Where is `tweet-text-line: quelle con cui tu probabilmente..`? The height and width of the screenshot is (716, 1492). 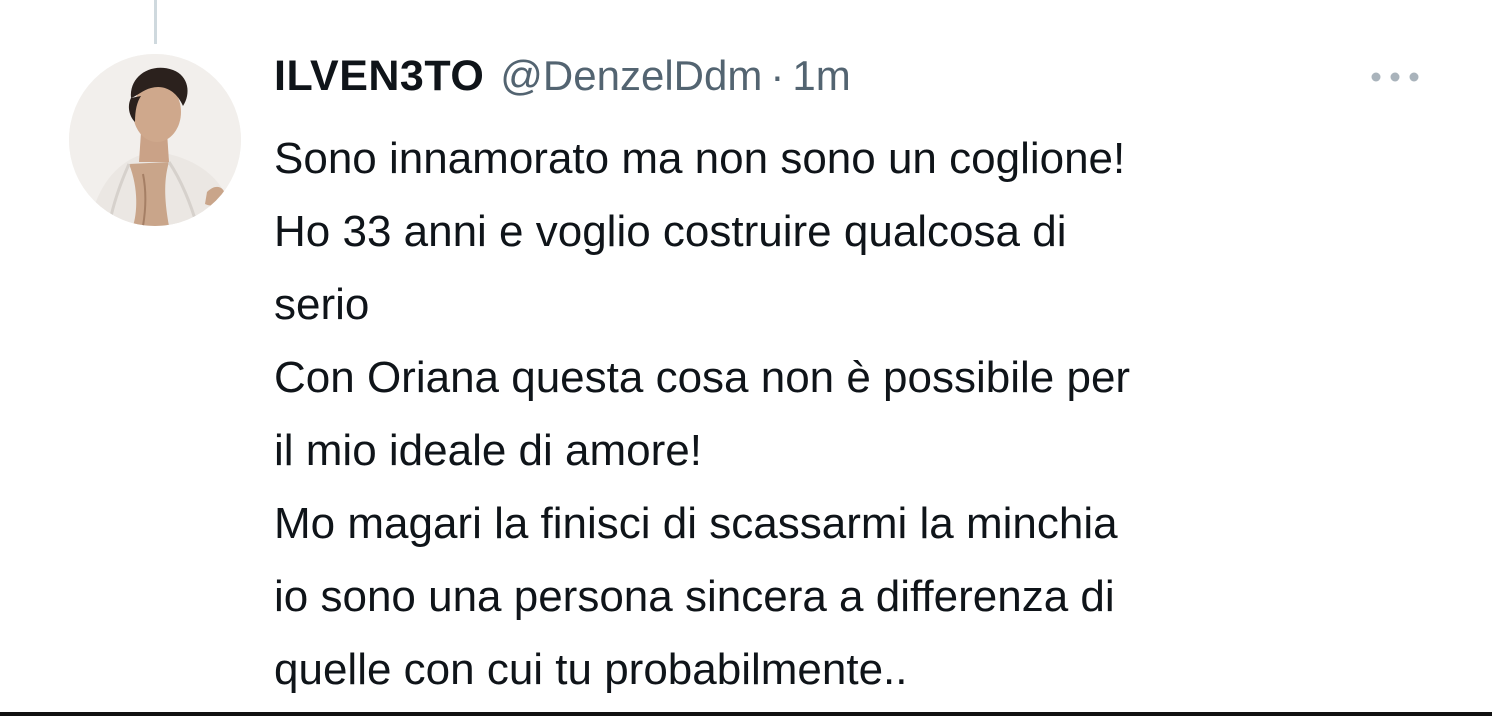
tweet-text-line: quelle con cui tu probabilmente.. is located at coordinates (591, 669).